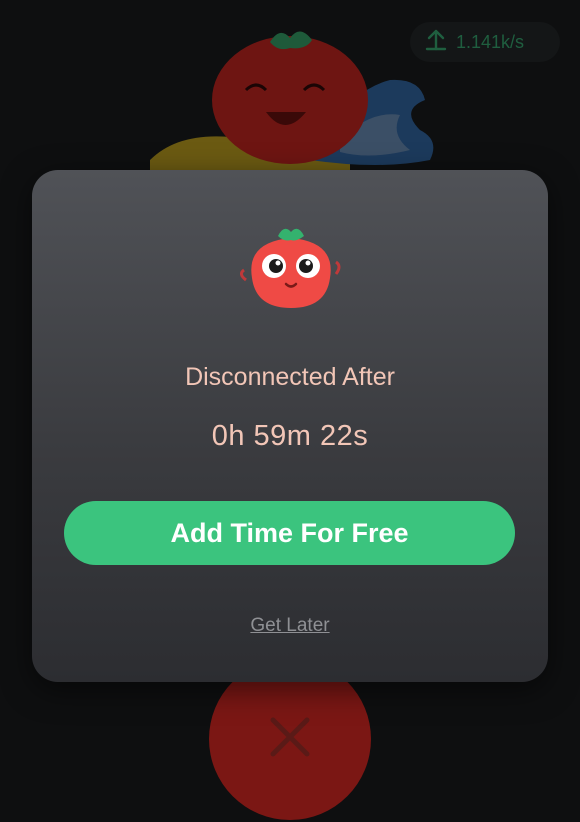  I want to click on upload-speed-value: 1.141k/s, so click(490, 41).